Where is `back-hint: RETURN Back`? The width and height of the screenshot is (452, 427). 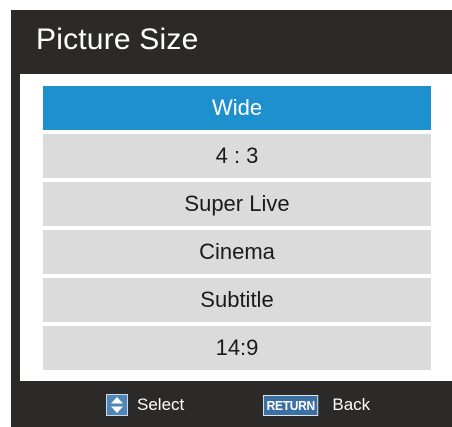 back-hint: RETURN Back is located at coordinates (316, 405).